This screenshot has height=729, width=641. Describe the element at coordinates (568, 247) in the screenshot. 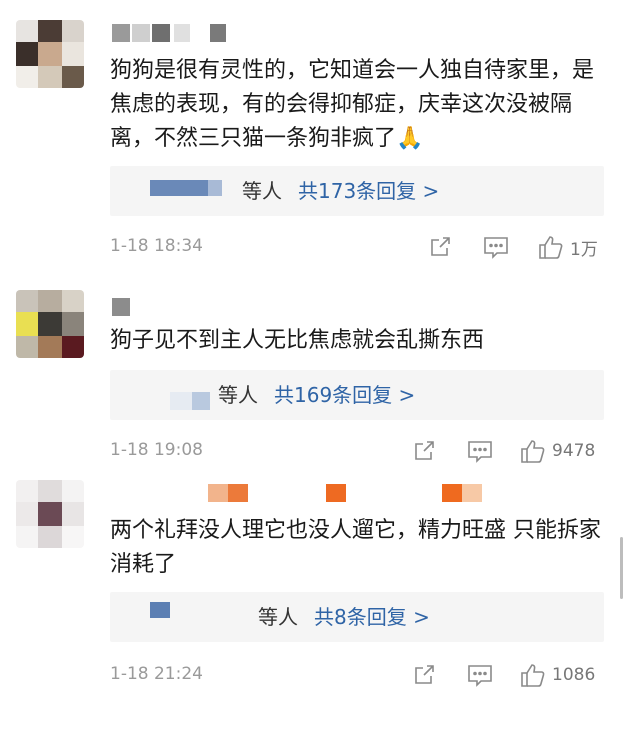

I see `like-button: 1万` at that location.